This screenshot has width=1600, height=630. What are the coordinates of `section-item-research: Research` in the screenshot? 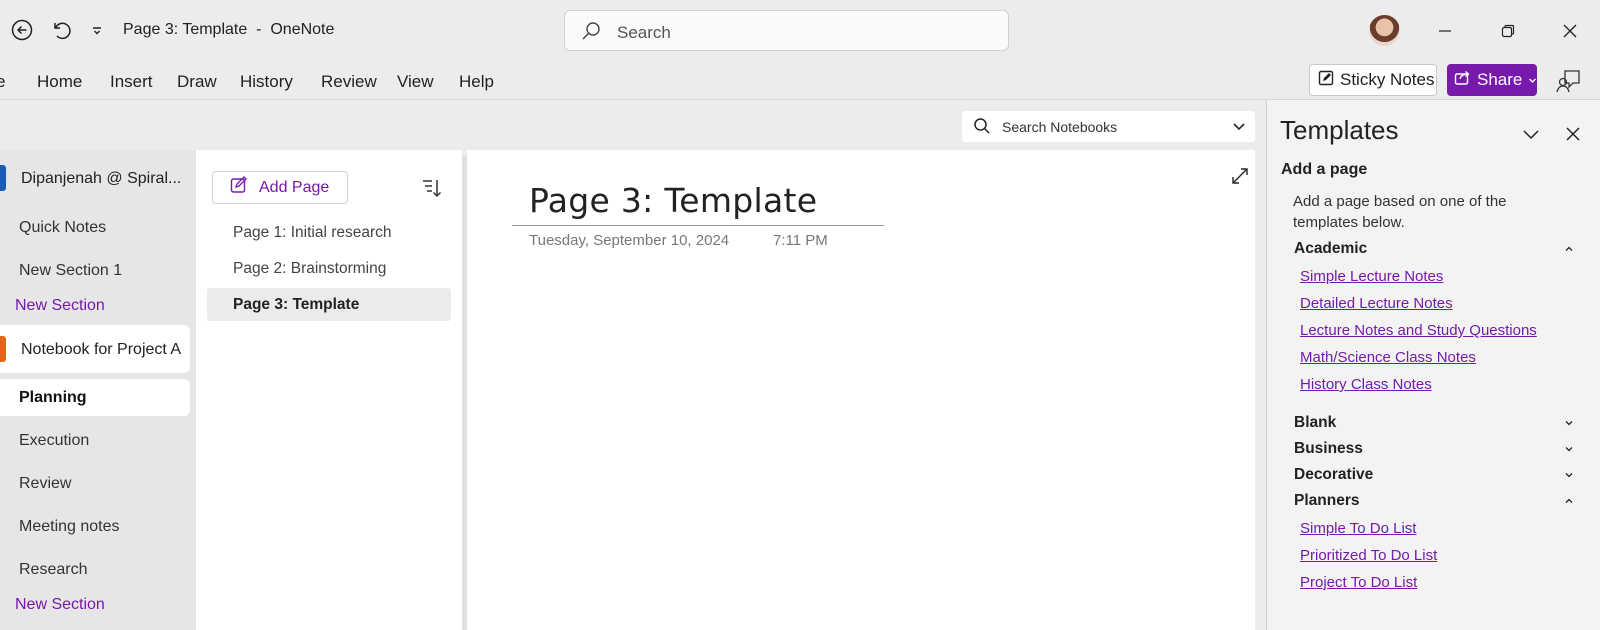 It's located at (53, 570).